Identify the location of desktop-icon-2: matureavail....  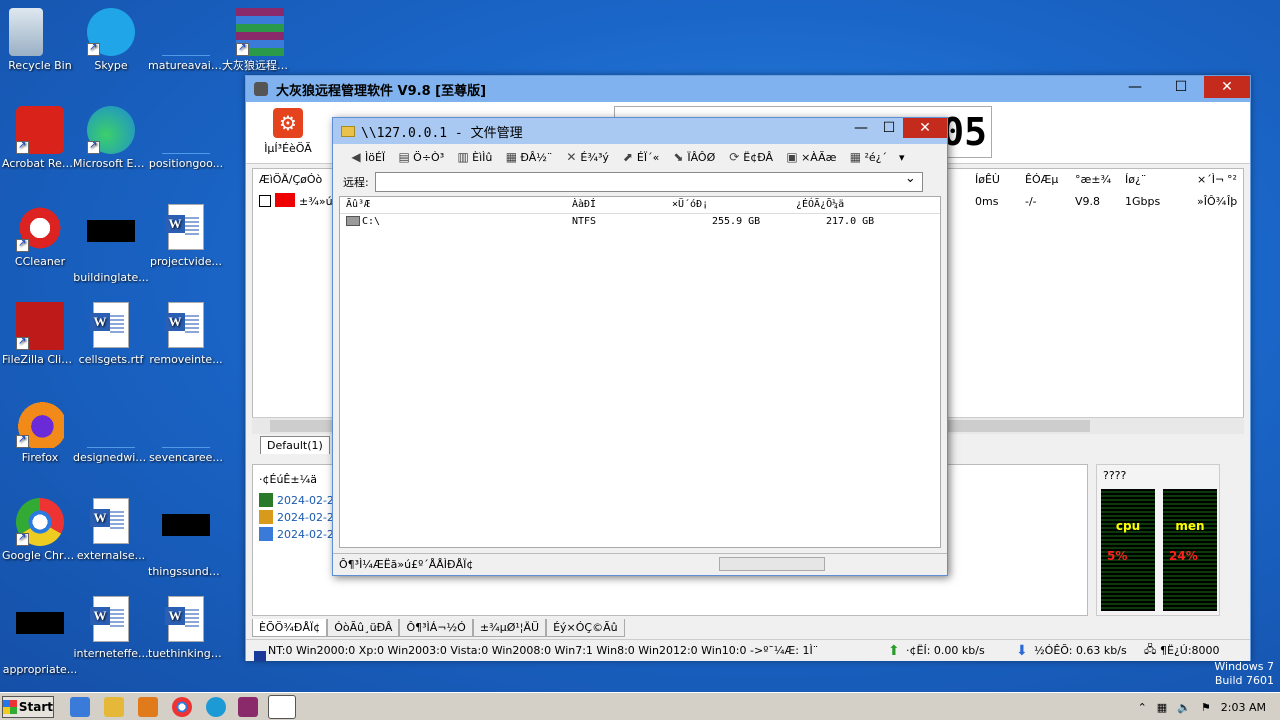
(186, 40).